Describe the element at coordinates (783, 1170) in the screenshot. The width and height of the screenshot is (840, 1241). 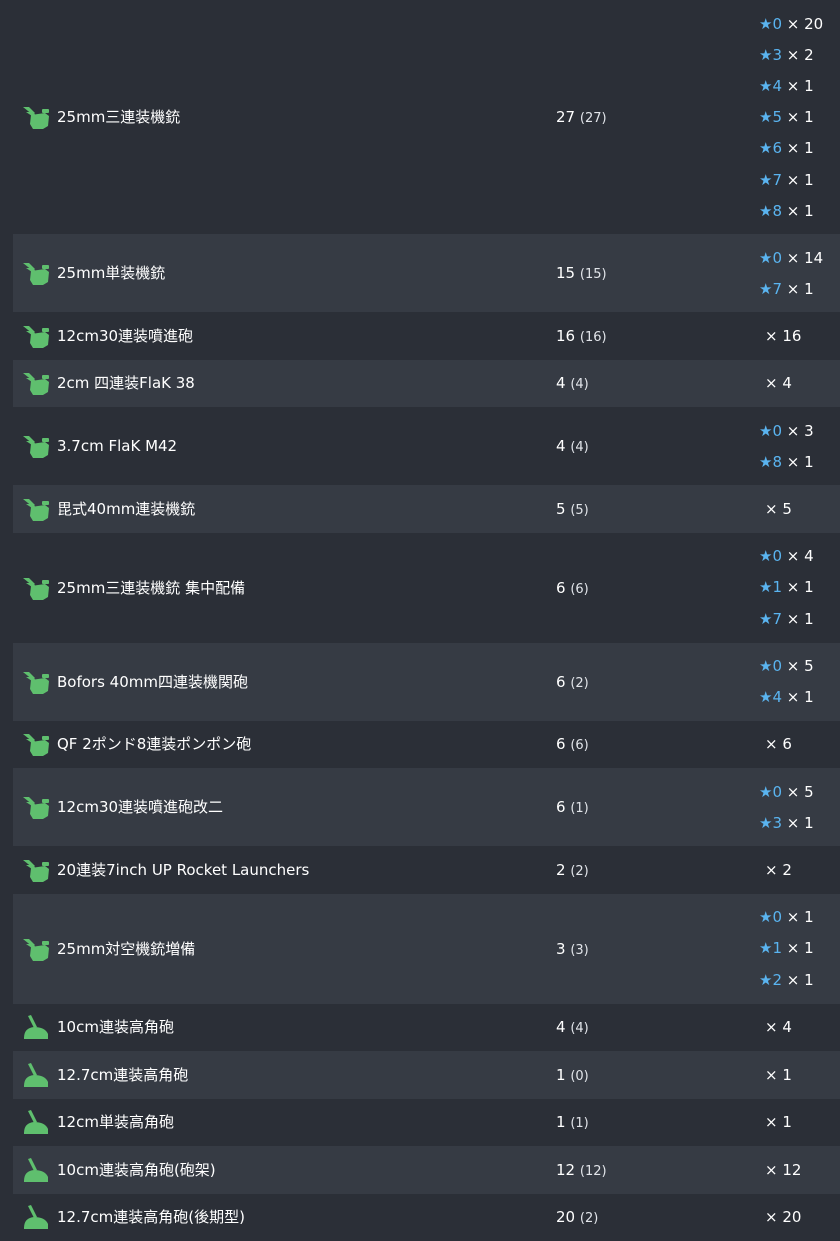
I see `improvement-entry: × 12` at that location.